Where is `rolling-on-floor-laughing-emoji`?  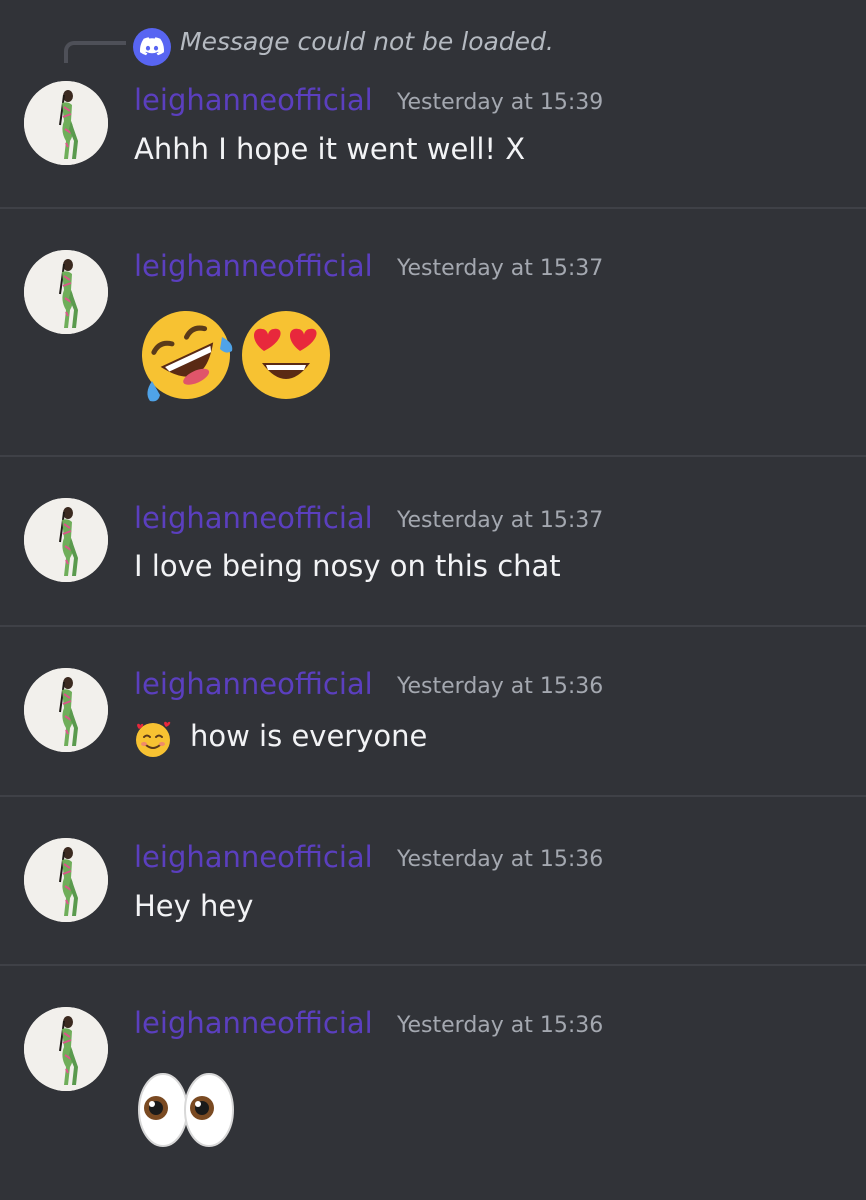 rolling-on-floor-laughing-emoji is located at coordinates (187, 356).